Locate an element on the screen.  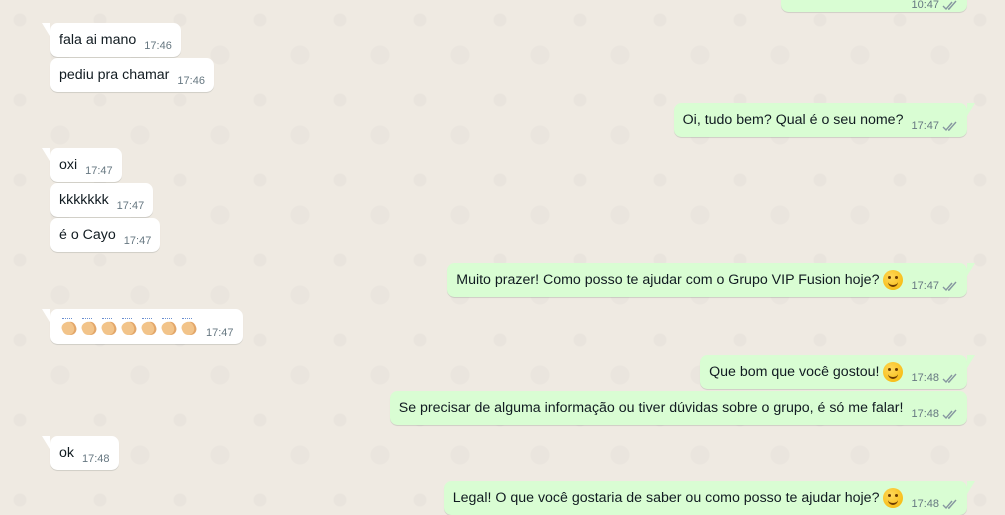
message-bubble-outgoing-partial: 10:47 is located at coordinates (874, 6).